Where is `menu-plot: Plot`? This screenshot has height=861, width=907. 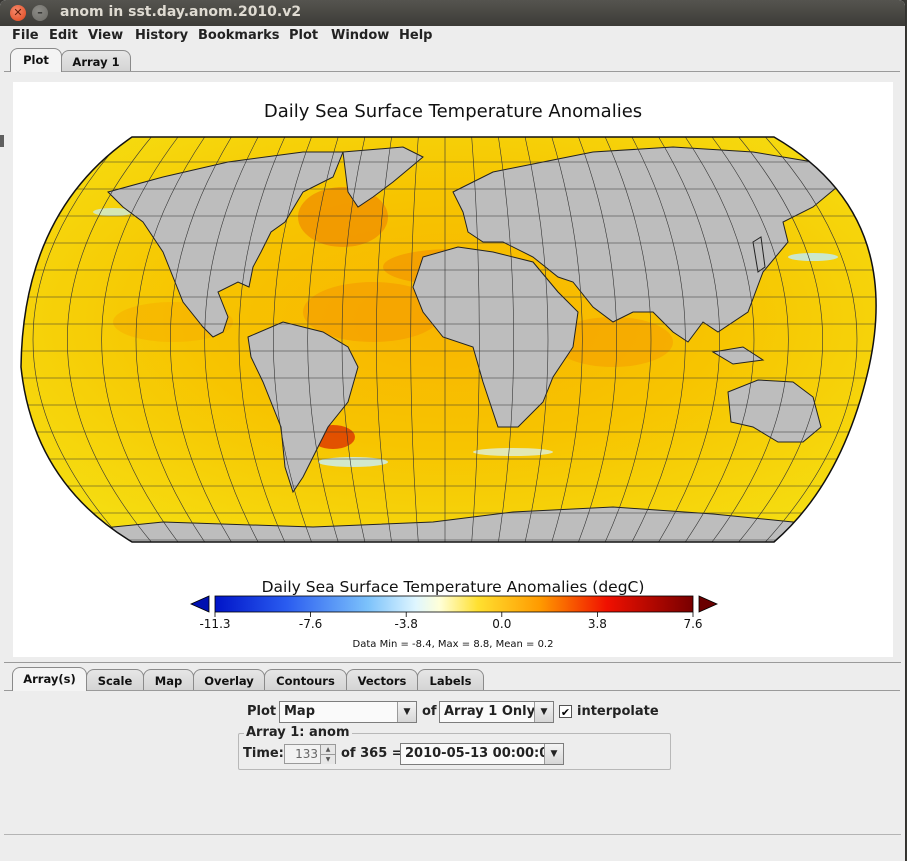 menu-plot: Plot is located at coordinates (303, 35).